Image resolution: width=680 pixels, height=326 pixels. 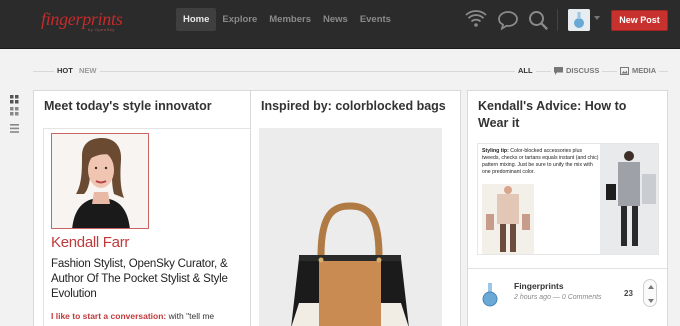 What do you see at coordinates (525, 70) in the screenshot?
I see `filter-all: ALL` at bounding box center [525, 70].